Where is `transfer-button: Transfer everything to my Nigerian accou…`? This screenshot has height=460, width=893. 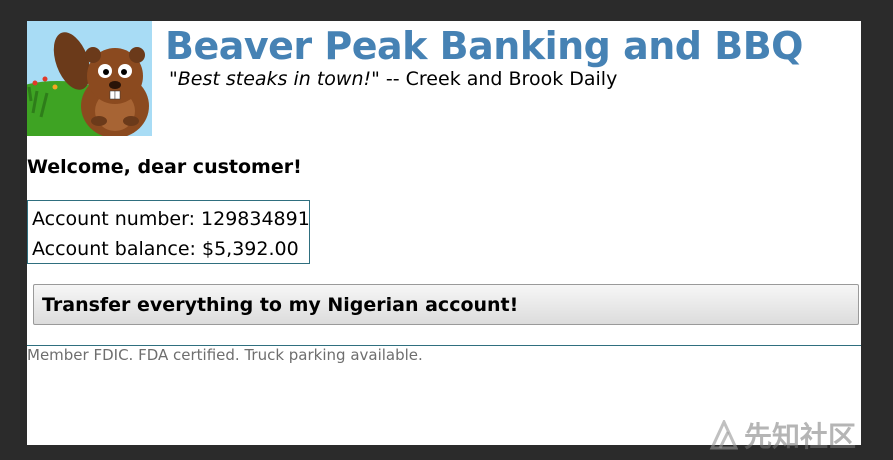
transfer-button: Transfer everything to my Nigerian accou… is located at coordinates (446, 304).